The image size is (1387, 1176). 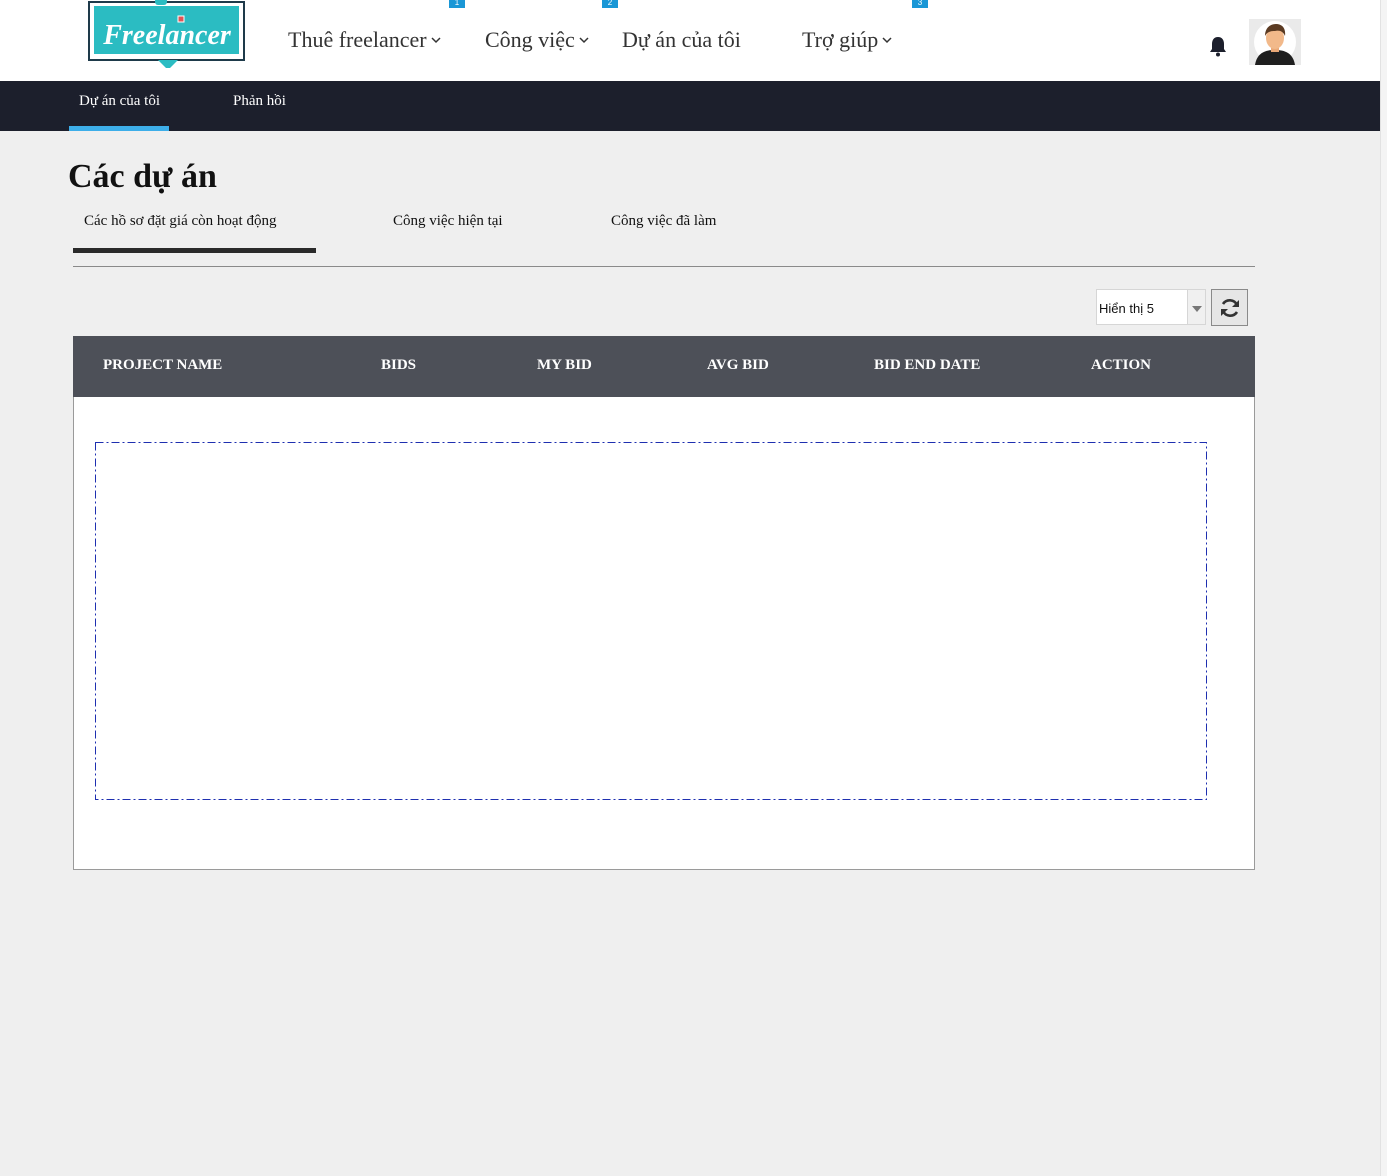 I want to click on dropdown-button, so click(x=1196, y=307).